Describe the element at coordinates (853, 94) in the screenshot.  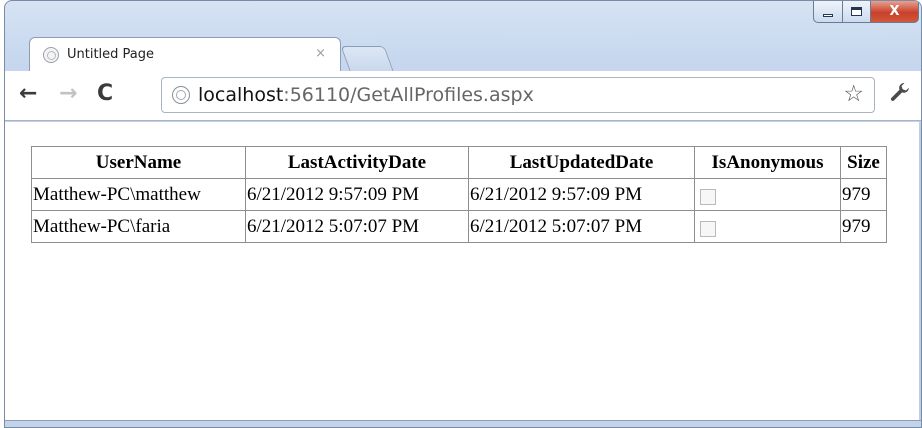
I see `bookmark-star-icon: ☆` at that location.